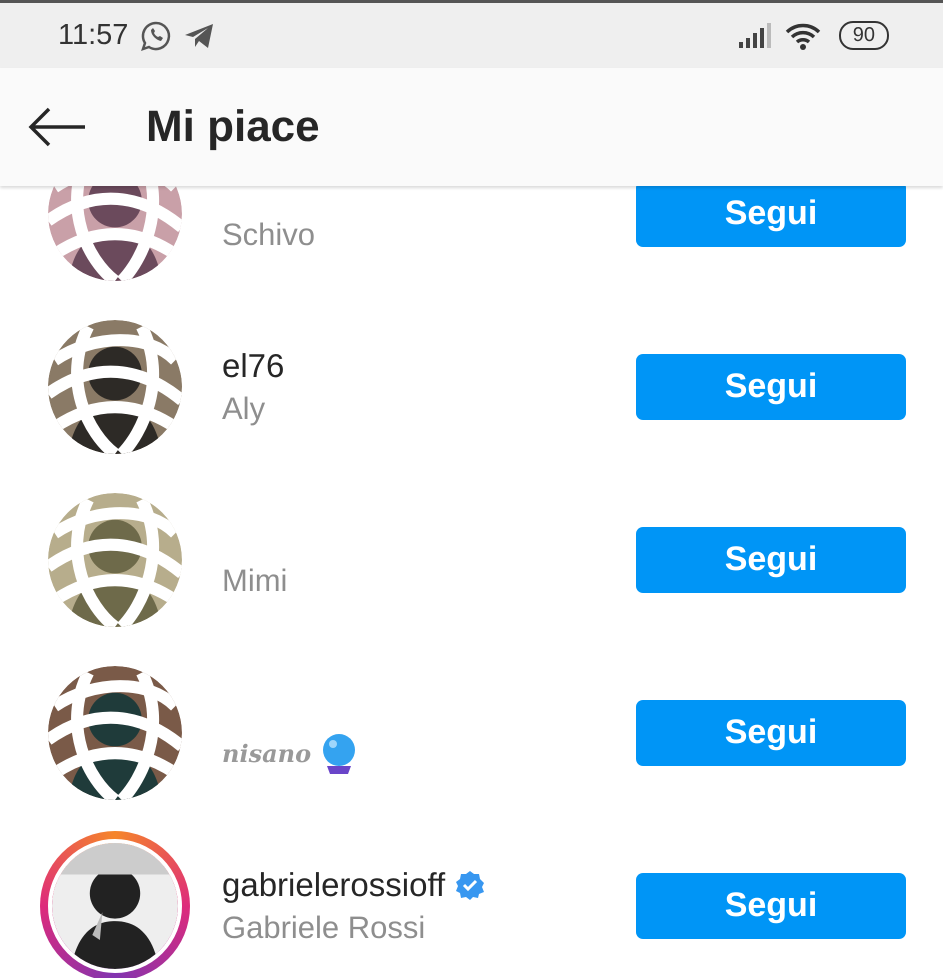  Describe the element at coordinates (156, 36) in the screenshot. I see `chat-bubble-icon` at that location.